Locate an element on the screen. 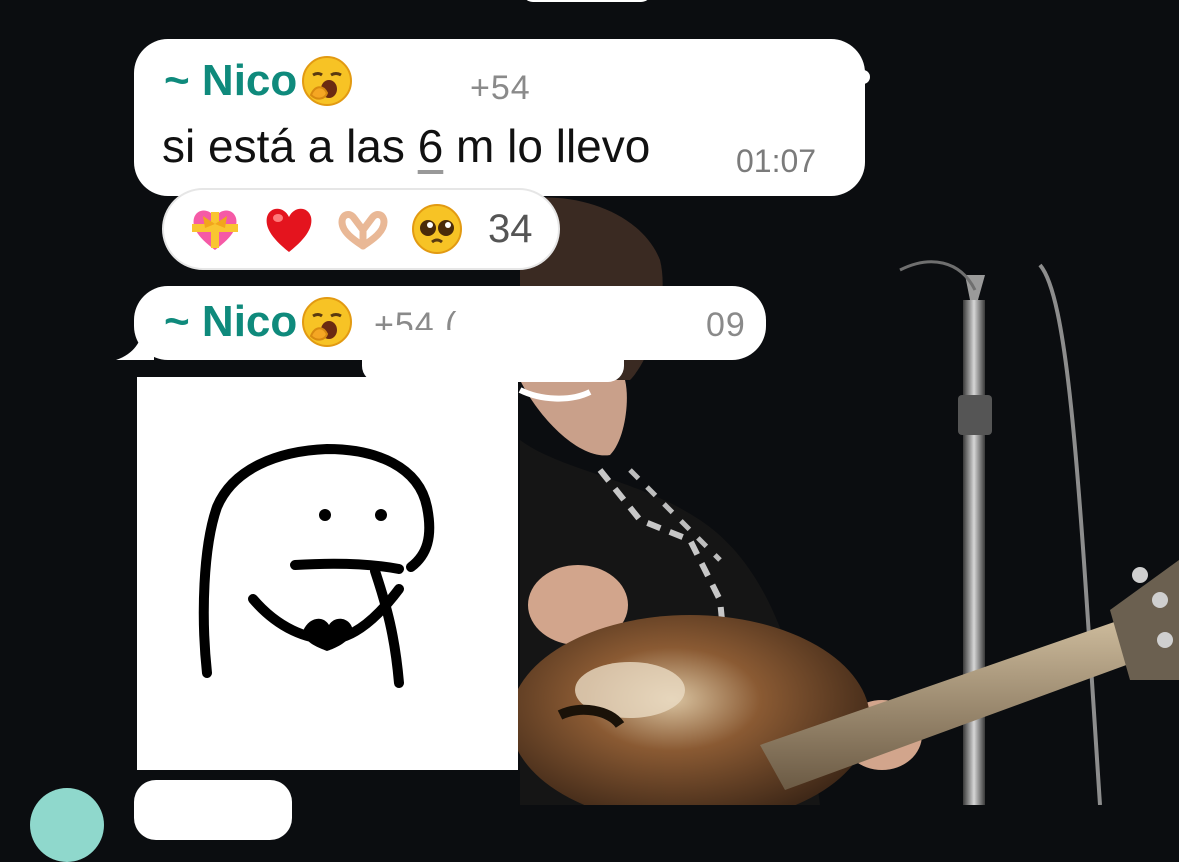 Image resolution: width=1179 pixels, height=862 pixels. previous-message-edge is located at coordinates (587, 1).